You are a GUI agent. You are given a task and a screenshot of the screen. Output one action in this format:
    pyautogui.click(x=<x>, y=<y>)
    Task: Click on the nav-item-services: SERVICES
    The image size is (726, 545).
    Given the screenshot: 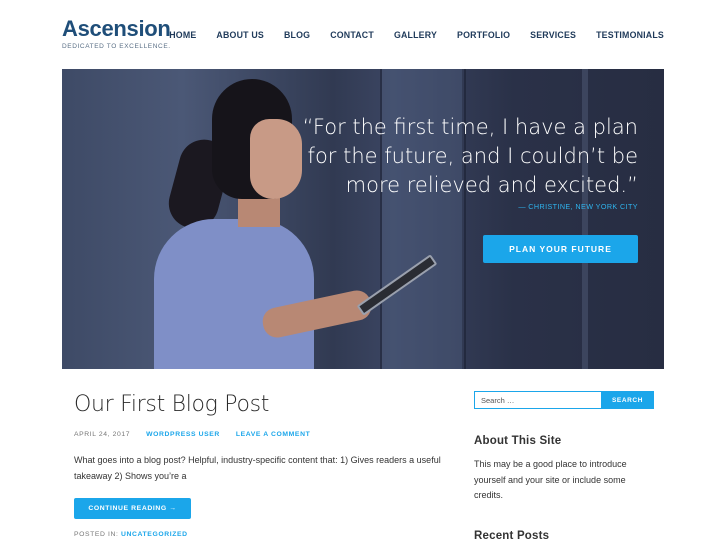 What is the action you would take?
    pyautogui.click(x=553, y=35)
    